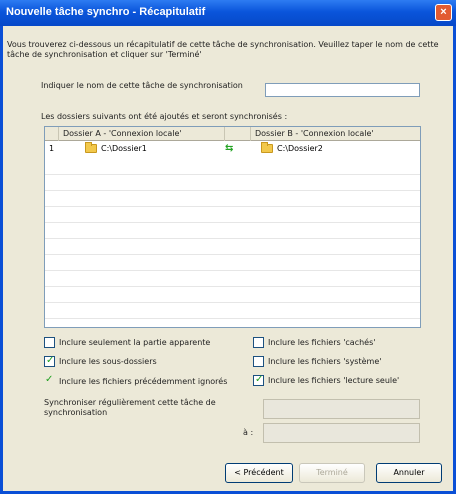 This screenshot has height=494, width=456. What do you see at coordinates (108, 361) in the screenshot?
I see `subfolders-label: Inclure les sous-dossiers` at bounding box center [108, 361].